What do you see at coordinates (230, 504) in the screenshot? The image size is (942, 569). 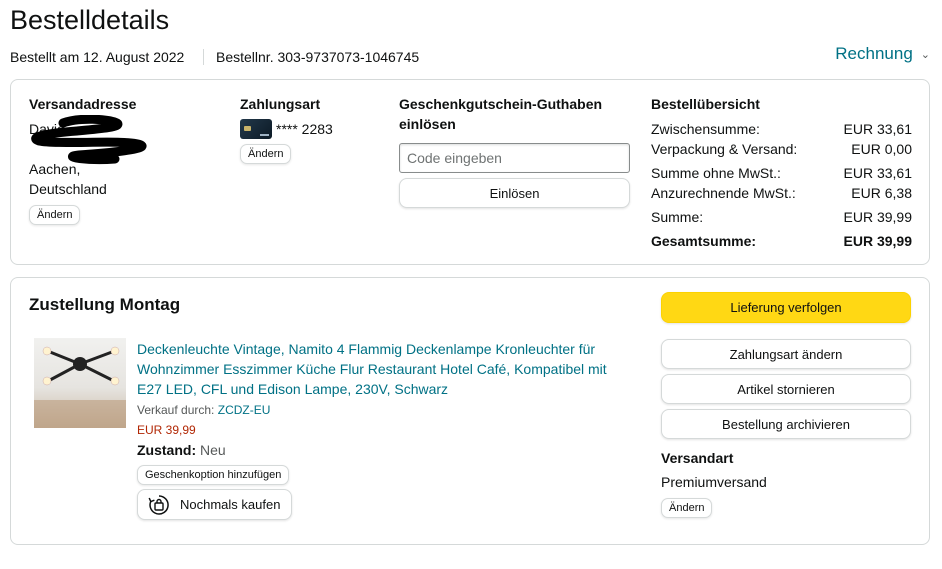 I see `buy-again-label: Nochmals kaufen` at bounding box center [230, 504].